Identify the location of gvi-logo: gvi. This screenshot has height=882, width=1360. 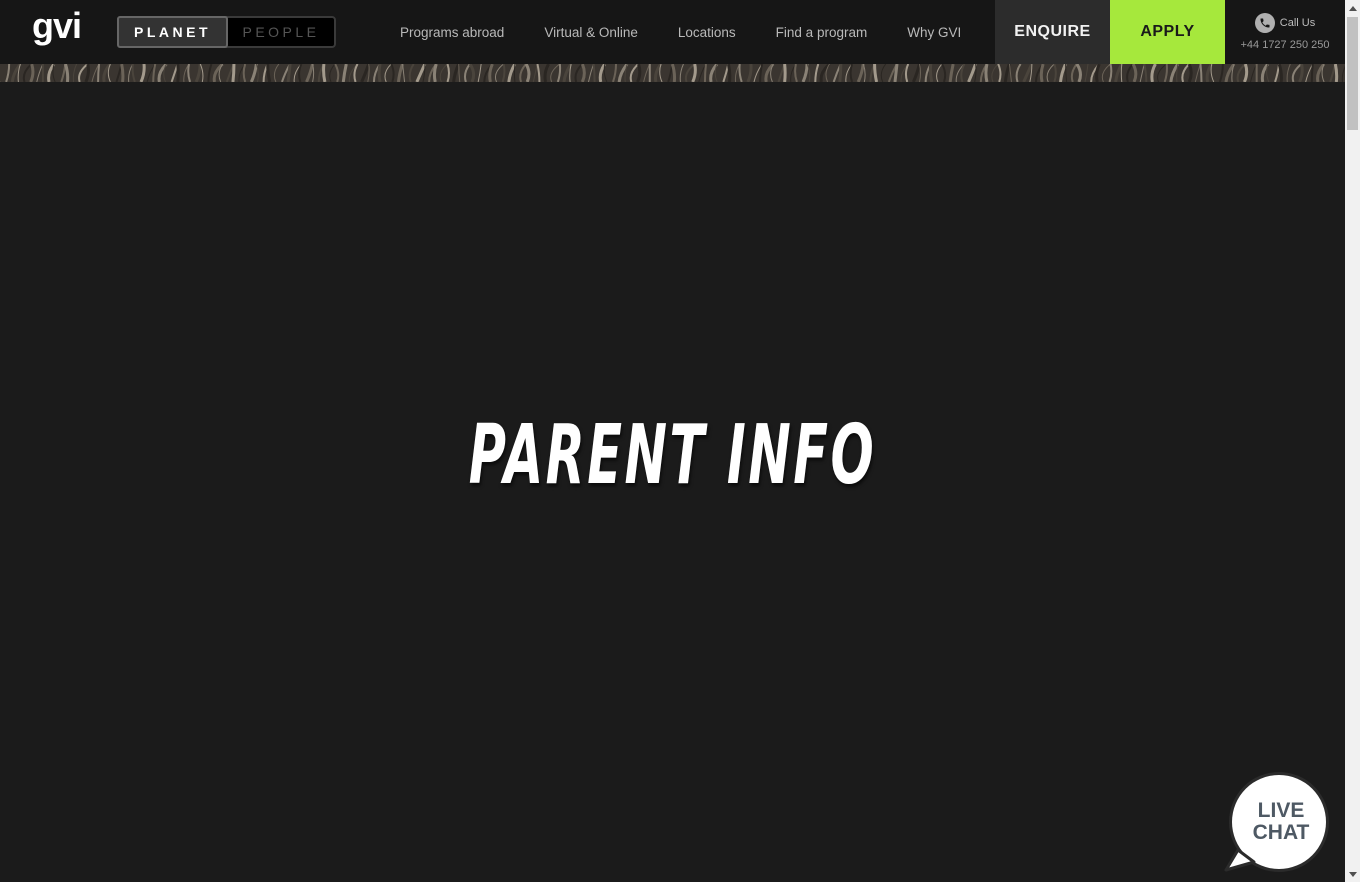
(61, 31).